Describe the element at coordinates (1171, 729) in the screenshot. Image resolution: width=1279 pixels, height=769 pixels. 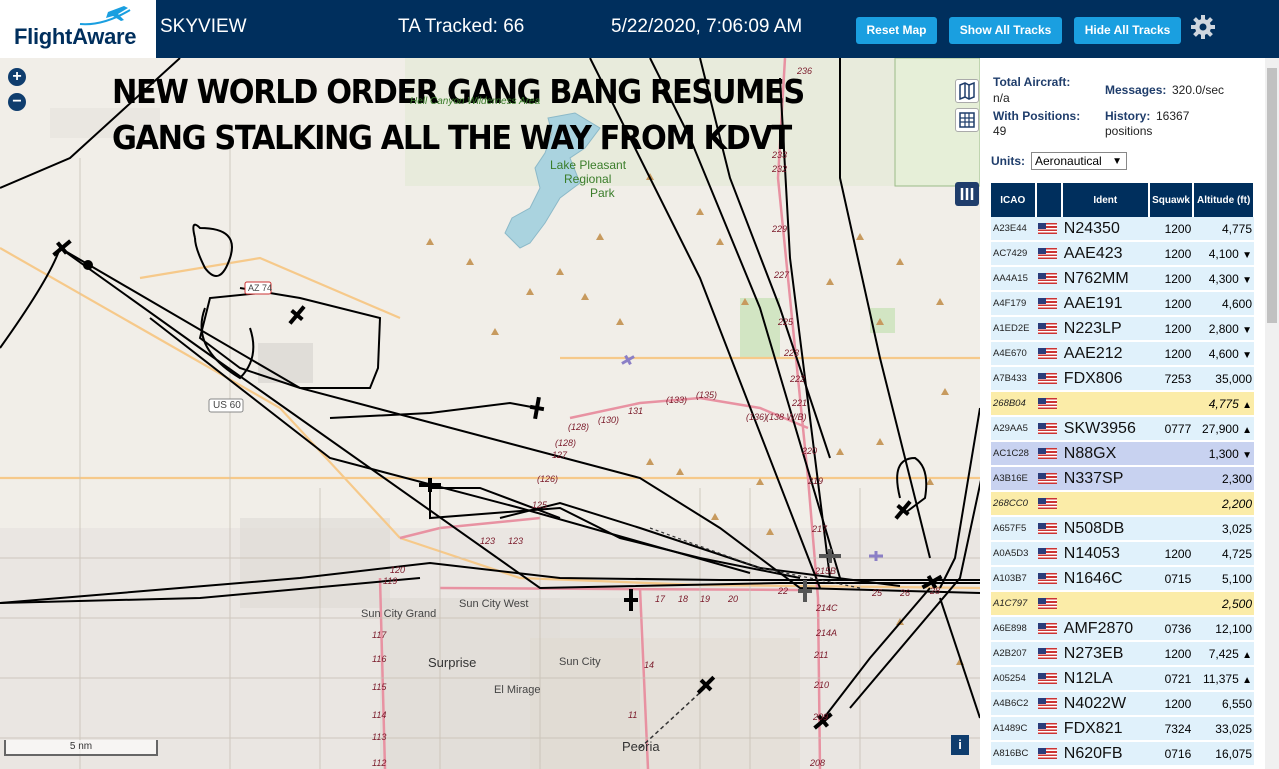
I see `row-squawk: 7324` at that location.